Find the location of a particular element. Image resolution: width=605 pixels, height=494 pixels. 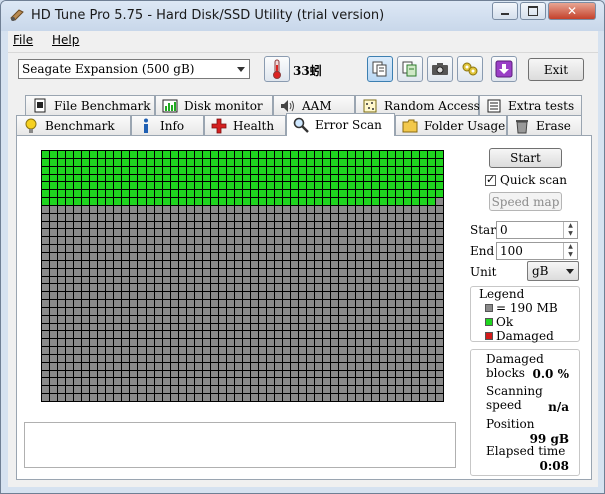

save-button is located at coordinates (504, 69).